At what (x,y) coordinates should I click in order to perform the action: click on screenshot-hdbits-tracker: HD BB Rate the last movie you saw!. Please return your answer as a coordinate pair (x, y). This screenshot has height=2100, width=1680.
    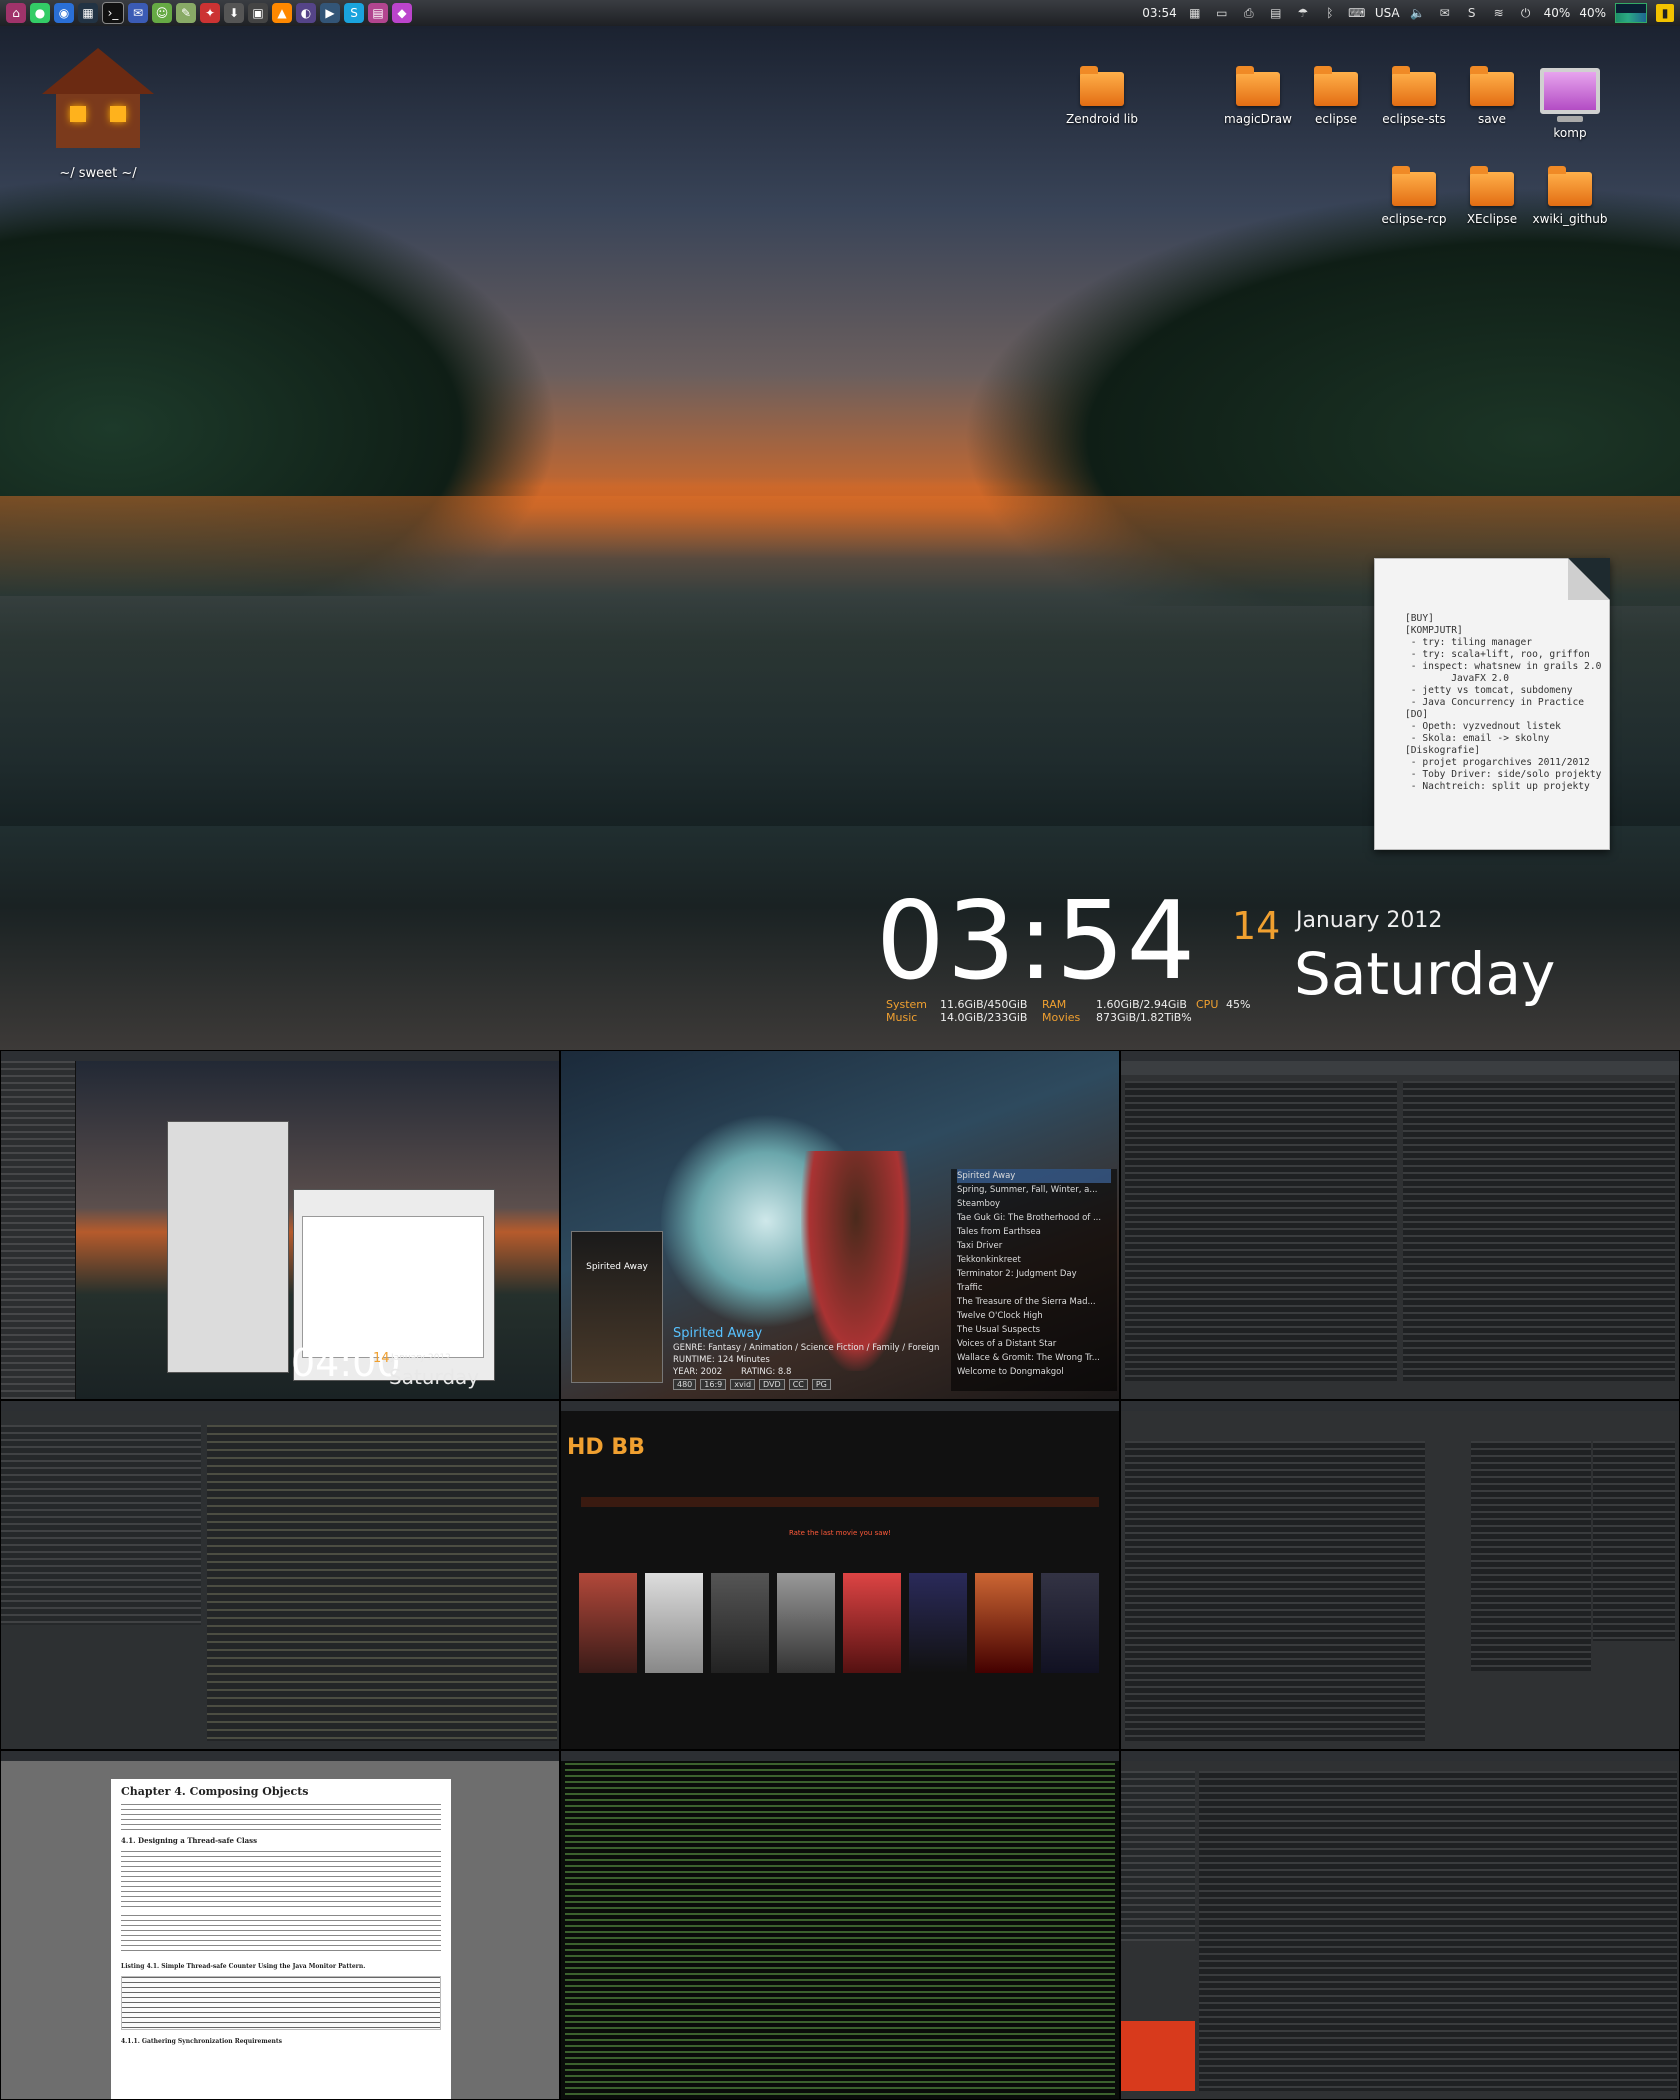
    Looking at the image, I should click on (840, 1575).